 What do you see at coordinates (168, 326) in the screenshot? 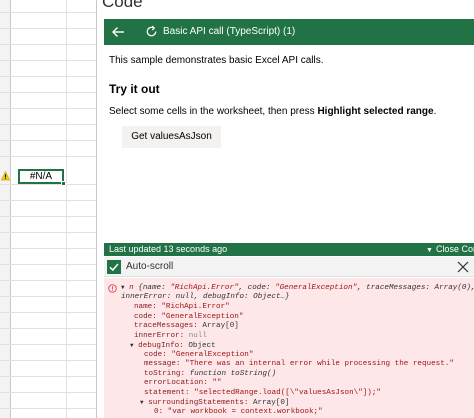
I see `log-key: traceMessages:` at bounding box center [168, 326].